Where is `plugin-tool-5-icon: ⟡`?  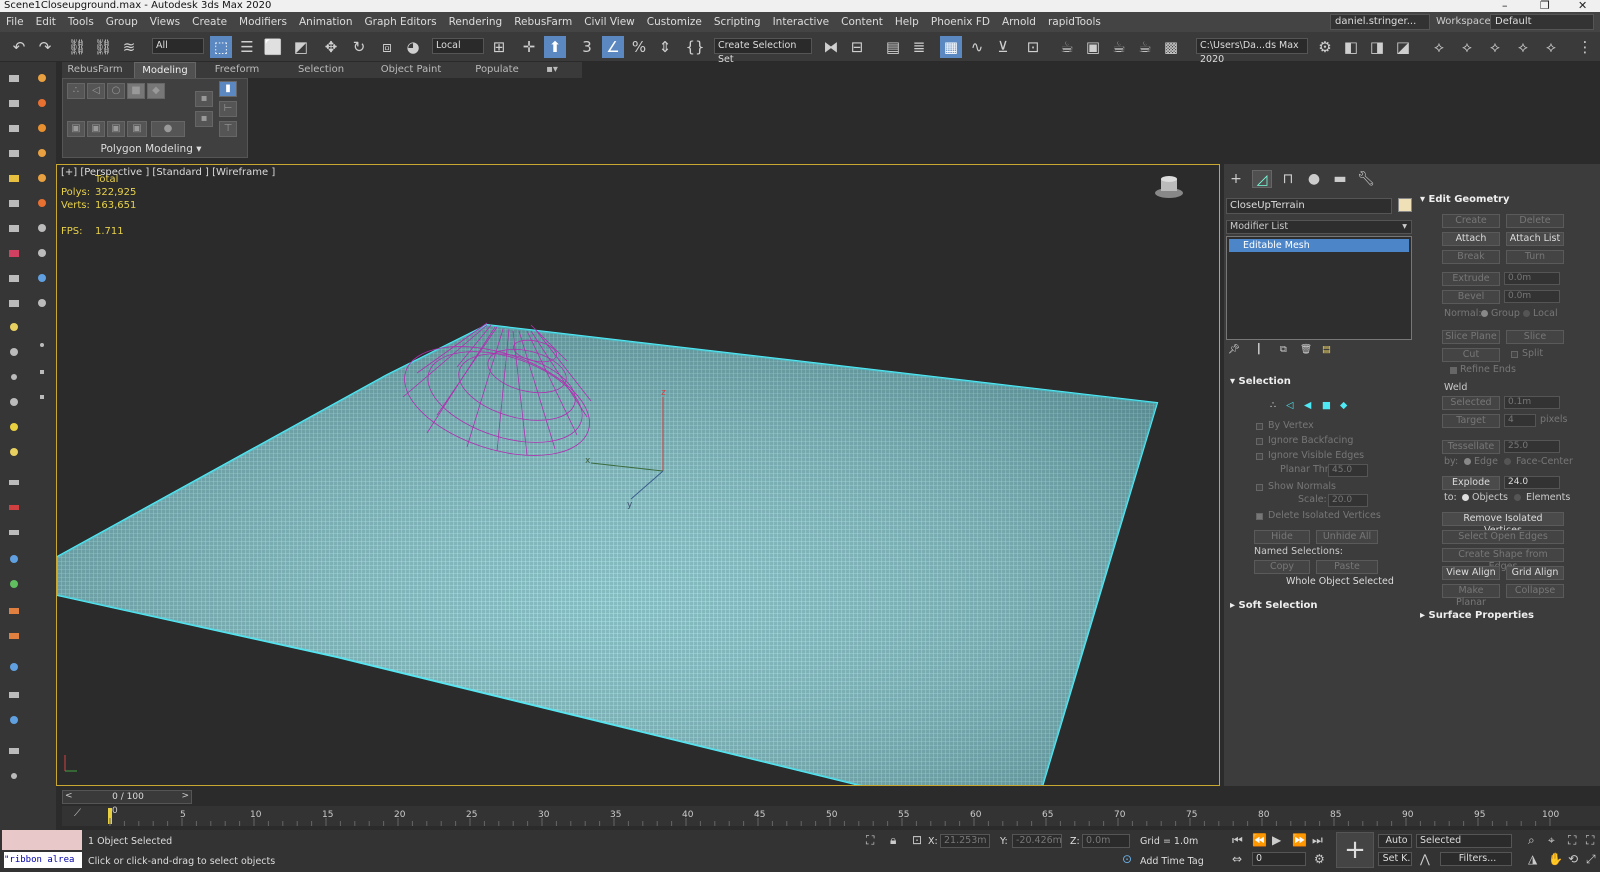 plugin-tool-5-icon: ⟡ is located at coordinates (1551, 47).